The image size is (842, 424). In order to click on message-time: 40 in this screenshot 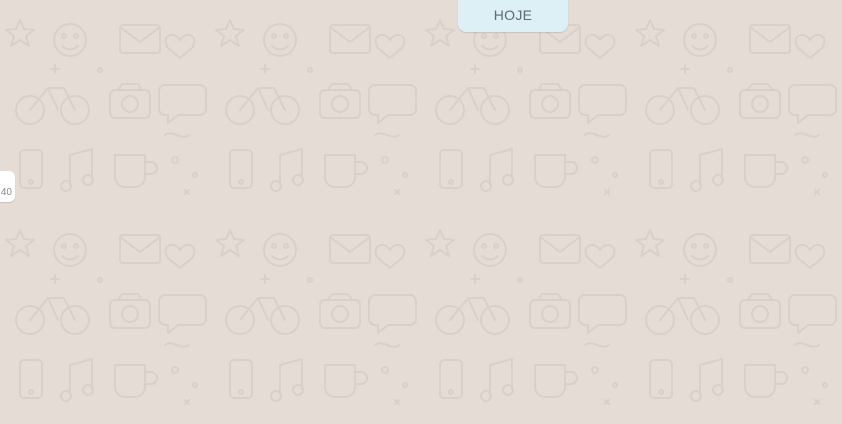, I will do `click(6, 192)`.